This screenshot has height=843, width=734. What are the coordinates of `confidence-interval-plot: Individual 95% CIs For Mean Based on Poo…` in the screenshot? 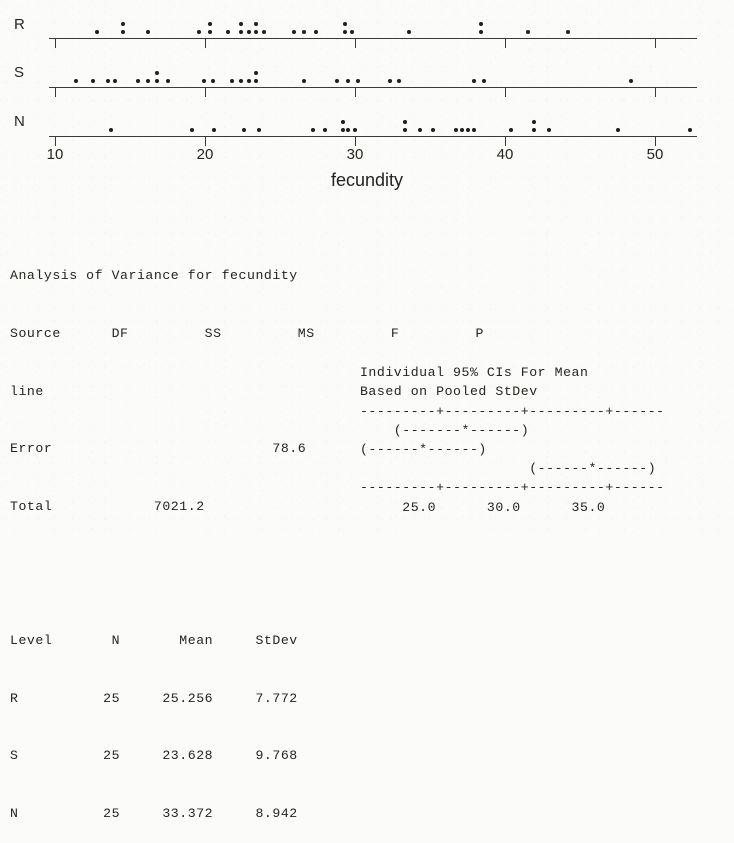 It's located at (504, 430).